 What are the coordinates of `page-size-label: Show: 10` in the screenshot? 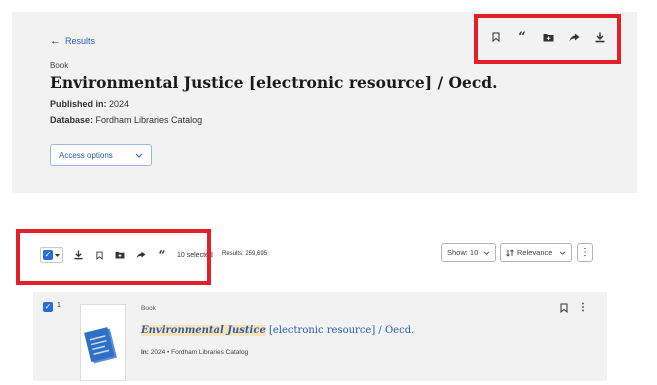 It's located at (463, 252).